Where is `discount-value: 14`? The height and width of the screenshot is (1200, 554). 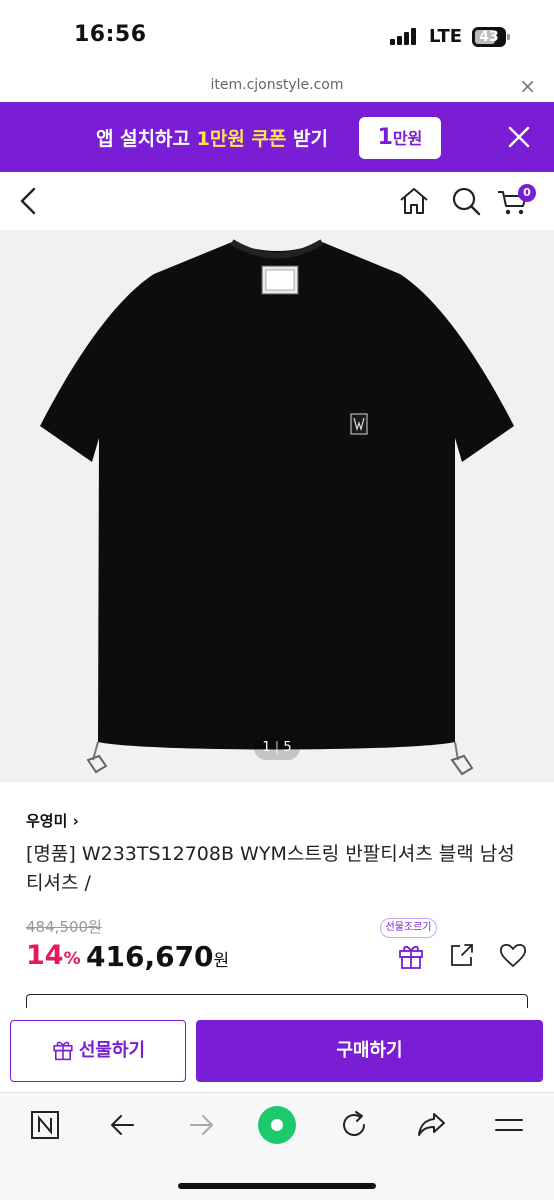
discount-value: 14 is located at coordinates (45, 955).